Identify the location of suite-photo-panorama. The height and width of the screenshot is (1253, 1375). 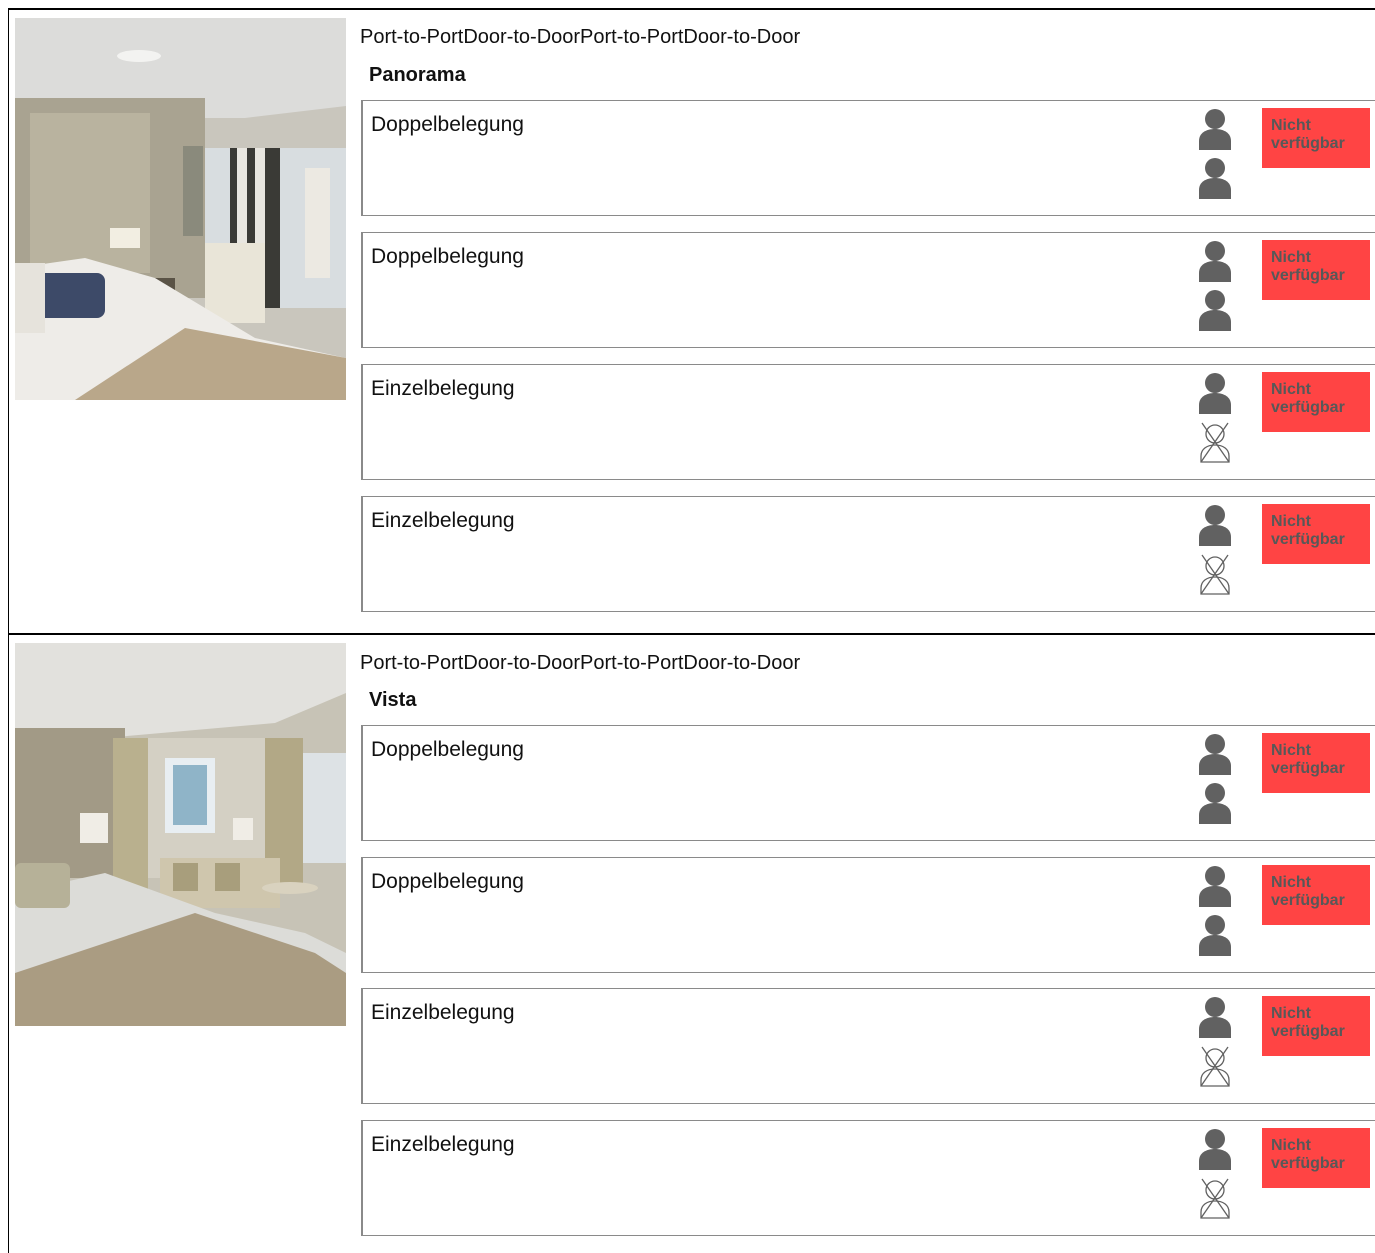
(180, 209).